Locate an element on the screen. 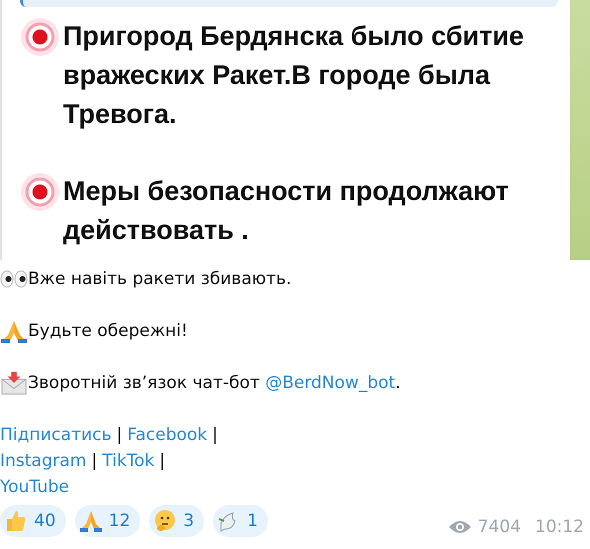 The width and height of the screenshot is (590, 549). message-text: Вже навіть ракети збивають. is located at coordinates (160, 279).